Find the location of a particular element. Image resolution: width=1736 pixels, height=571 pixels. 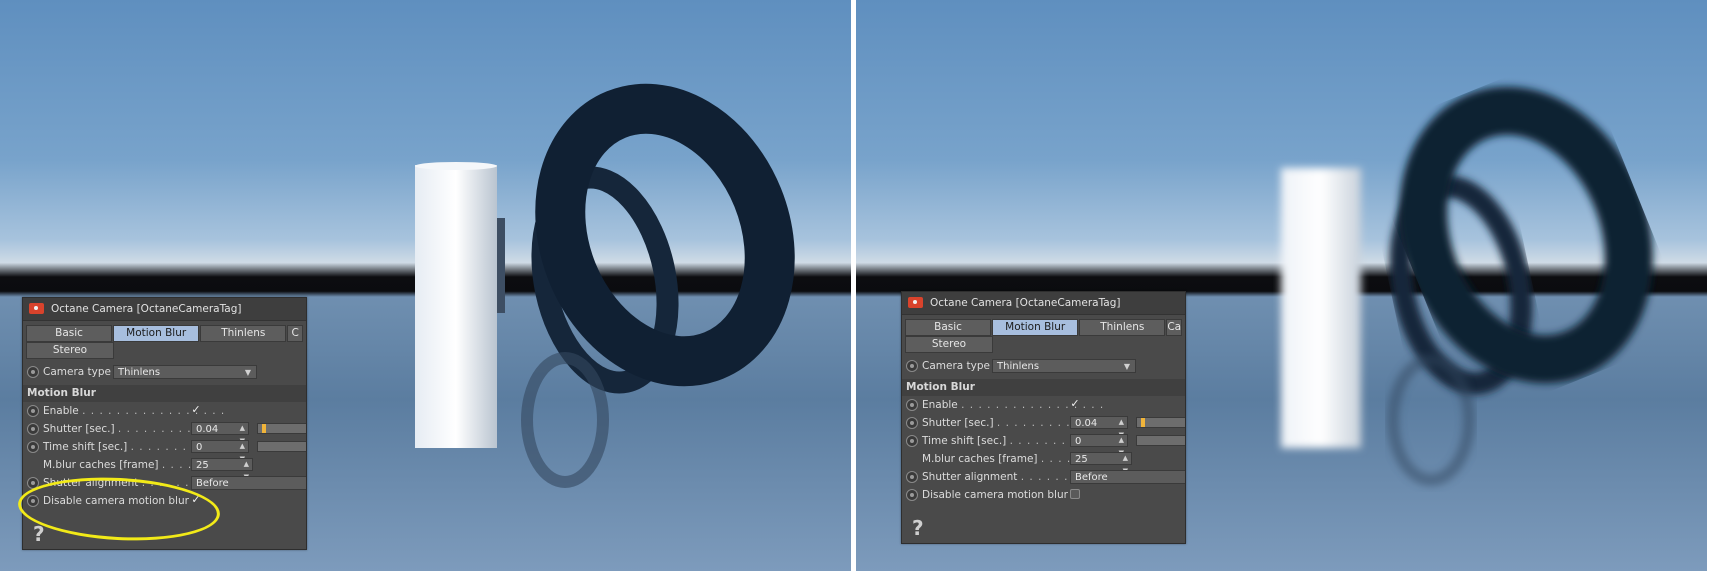

tab-bar: Basic Motion Blur Thinlens Camera I is located at coordinates (1043, 325).